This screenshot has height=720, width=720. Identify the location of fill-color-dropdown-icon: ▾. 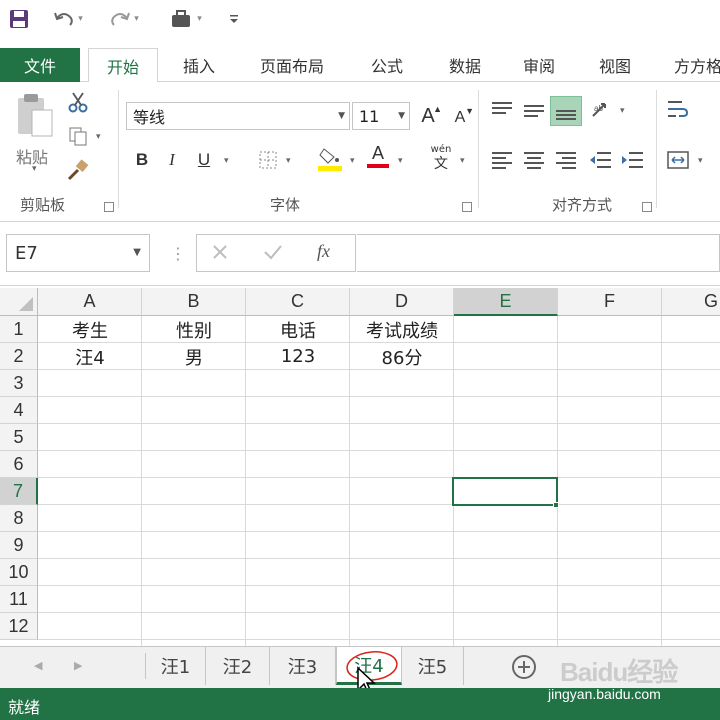
(352, 161).